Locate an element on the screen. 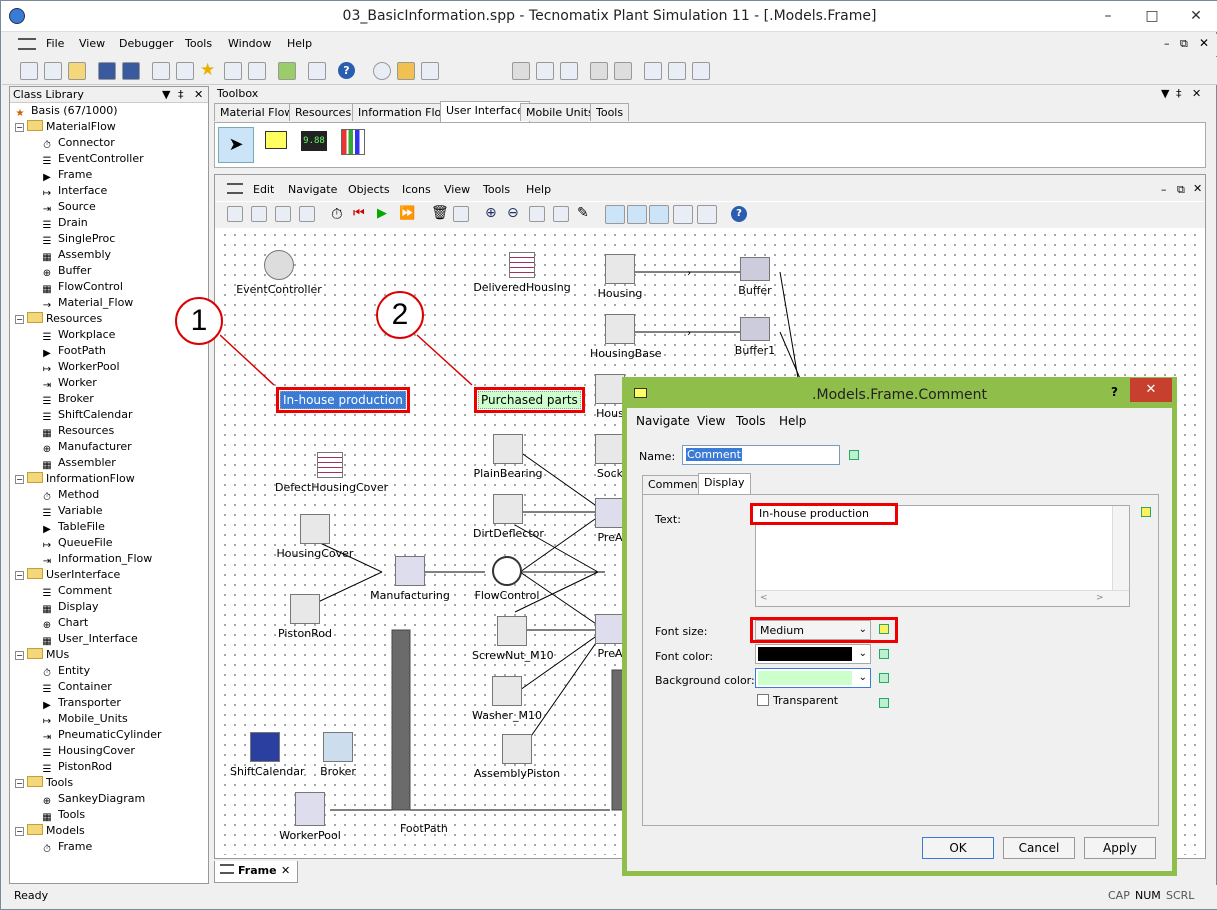 Image resolution: width=1217 pixels, height=910 pixels. tab-resources: Resources is located at coordinates (323, 112).